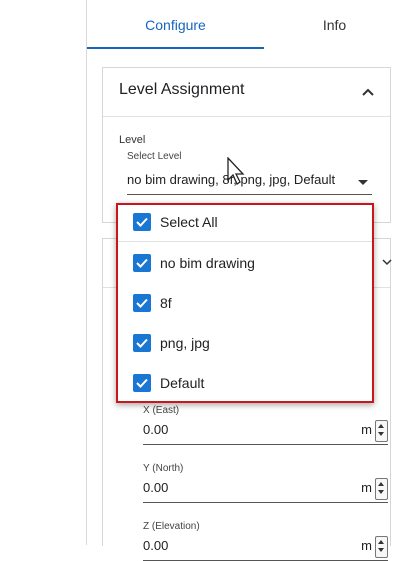  I want to click on x-east-label: X (East), so click(161, 410).